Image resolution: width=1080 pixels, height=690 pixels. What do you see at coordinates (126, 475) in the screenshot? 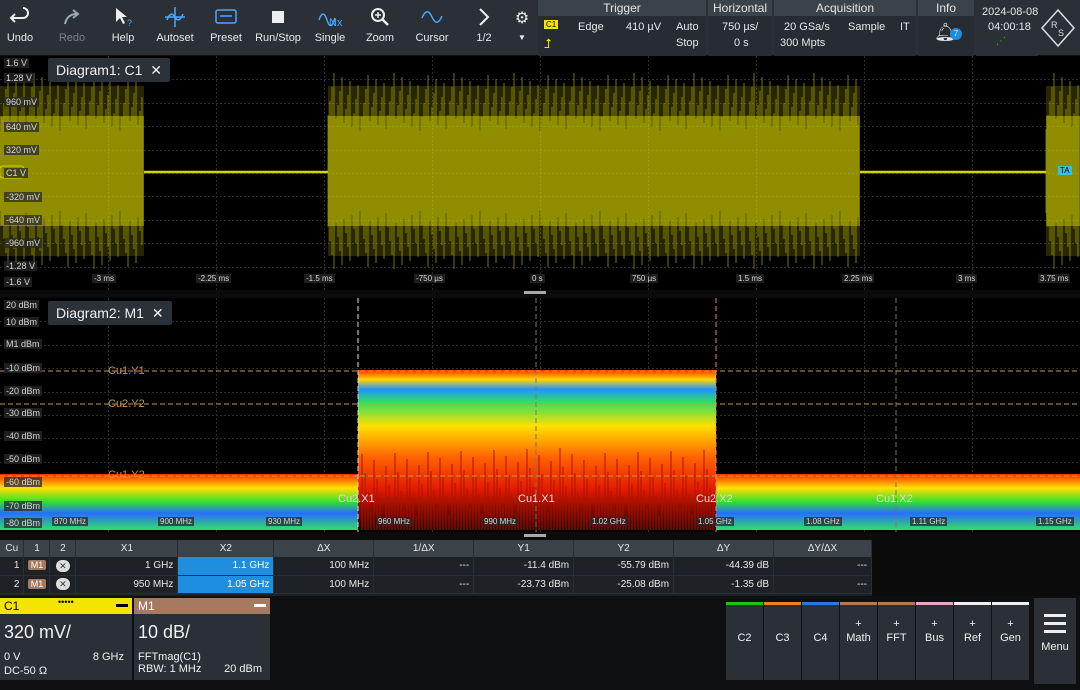
I see `cursor1-y2-label: Cu1.Y2` at bounding box center [126, 475].